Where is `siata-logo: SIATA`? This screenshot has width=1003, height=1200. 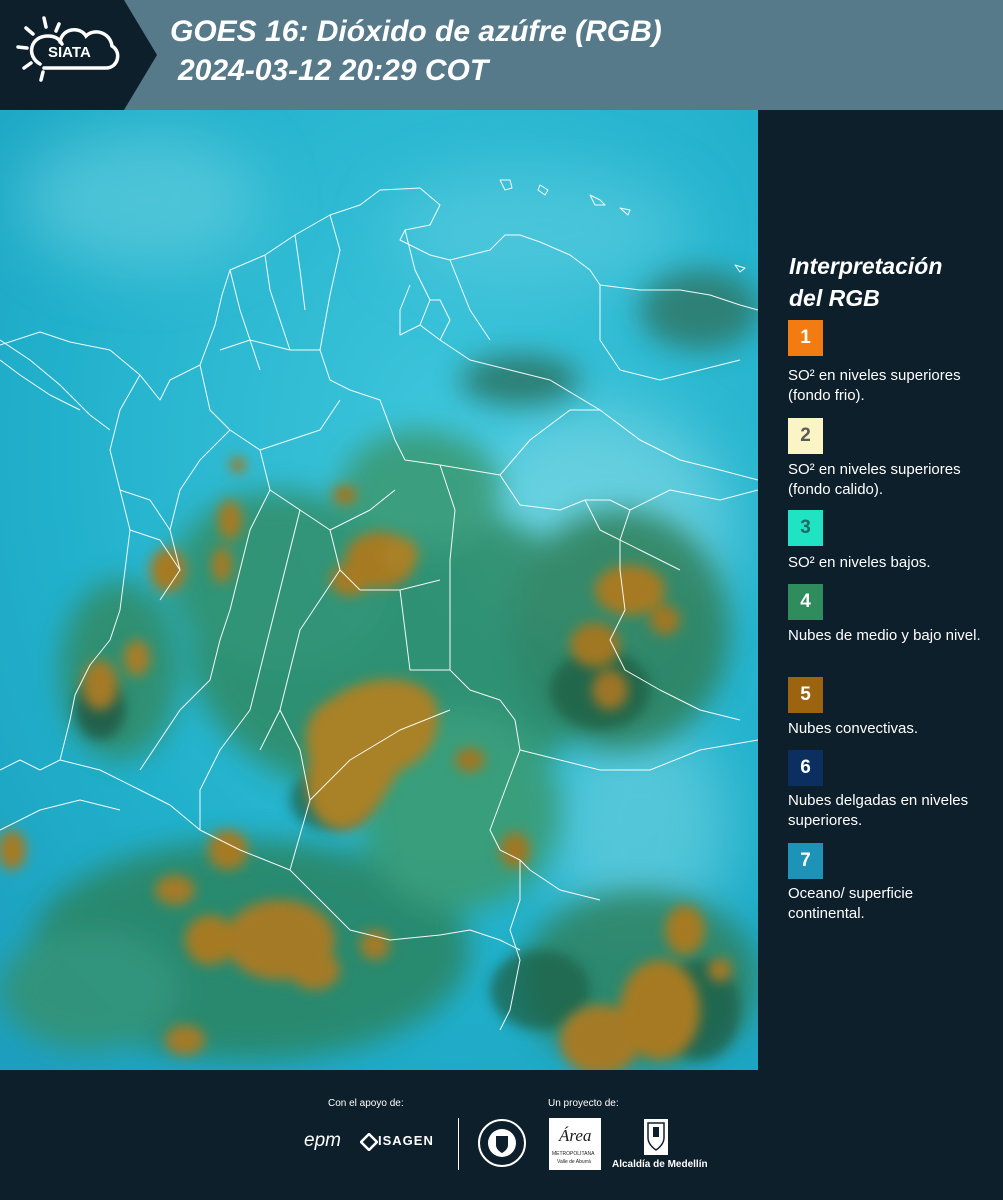
siata-logo: SIATA is located at coordinates (78, 55).